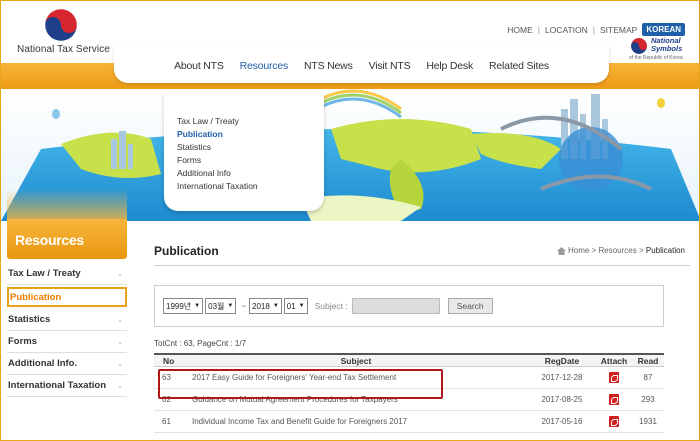 This screenshot has height=441, width=700. Describe the element at coordinates (250, 134) in the screenshot. I see `submenu-publication: Publication` at that location.